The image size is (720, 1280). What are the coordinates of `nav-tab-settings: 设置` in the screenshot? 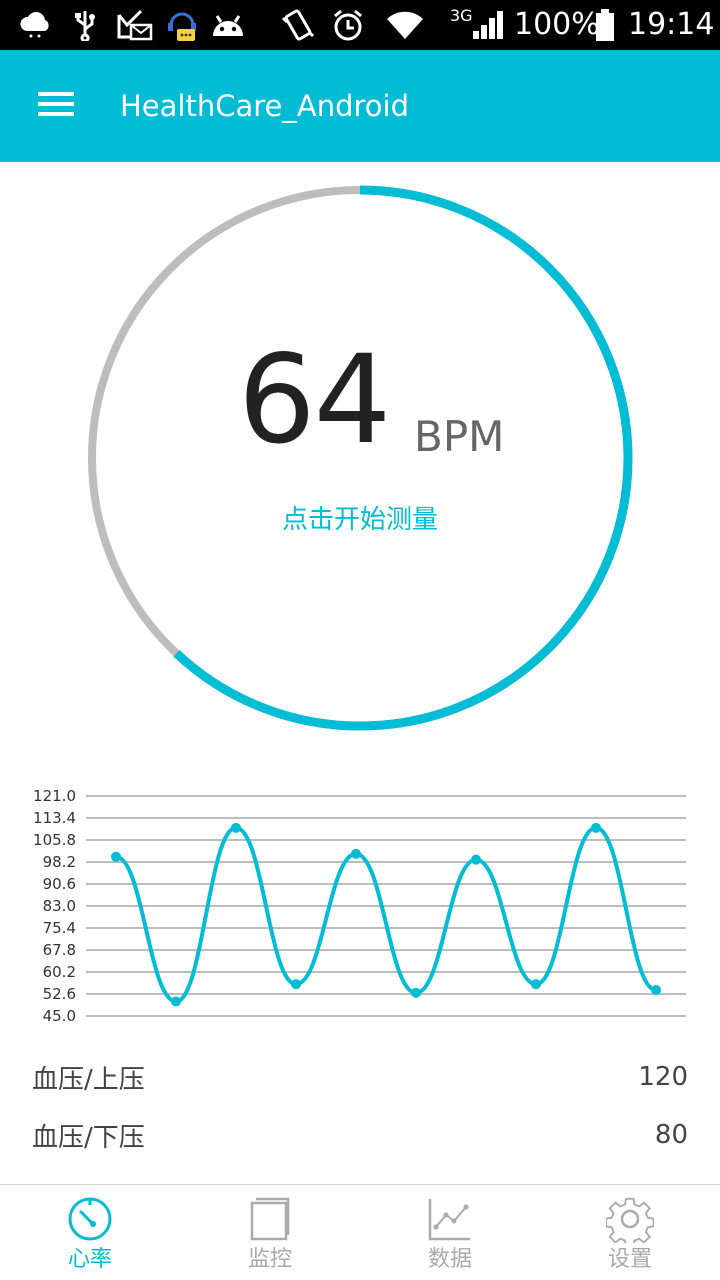 It's located at (630, 1232).